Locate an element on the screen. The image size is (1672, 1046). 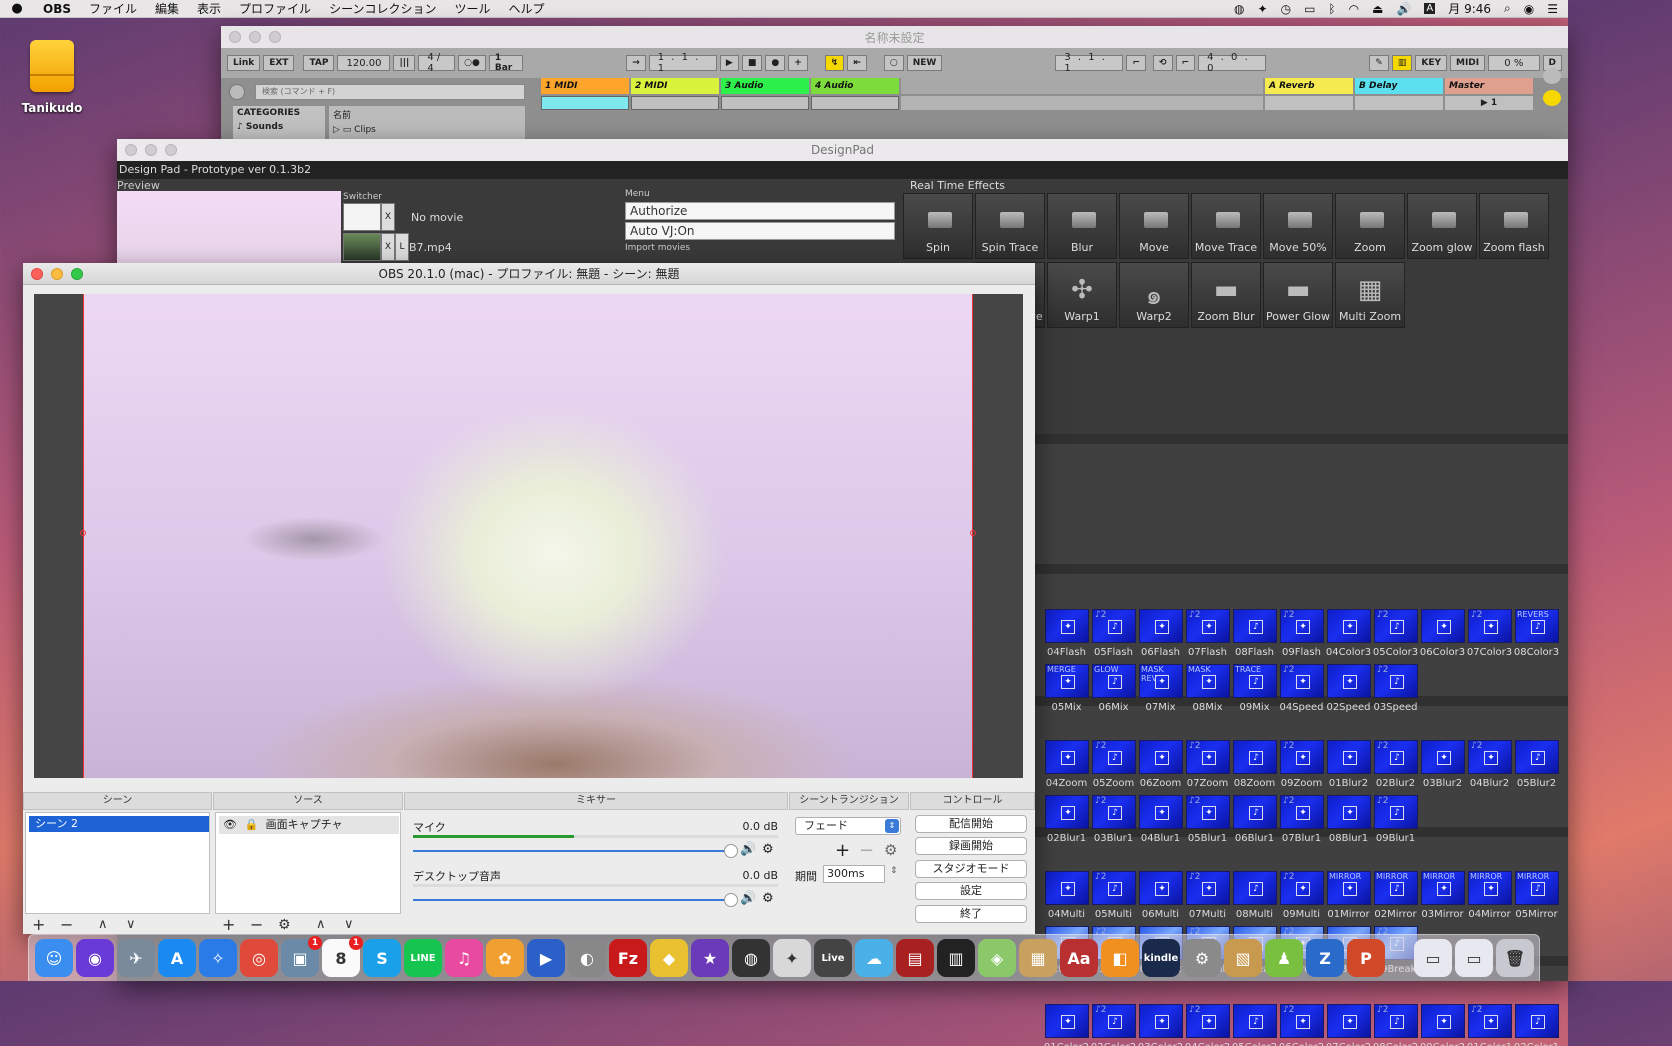
menu-help: ヘルプ is located at coordinates (526, 8).